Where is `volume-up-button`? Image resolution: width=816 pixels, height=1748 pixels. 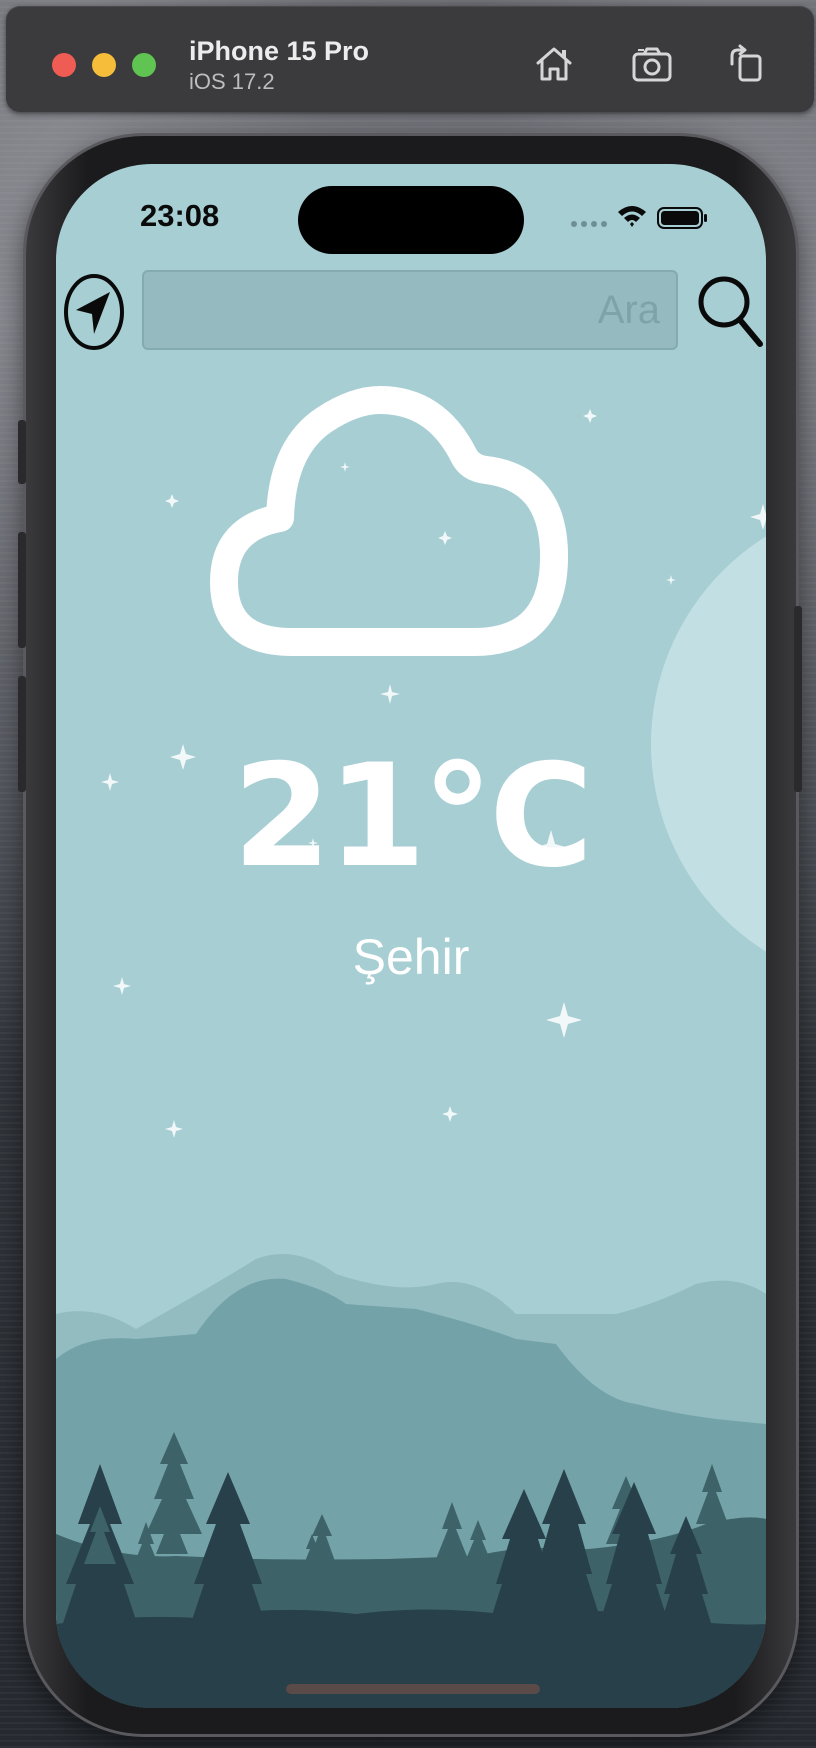 volume-up-button is located at coordinates (22, 590).